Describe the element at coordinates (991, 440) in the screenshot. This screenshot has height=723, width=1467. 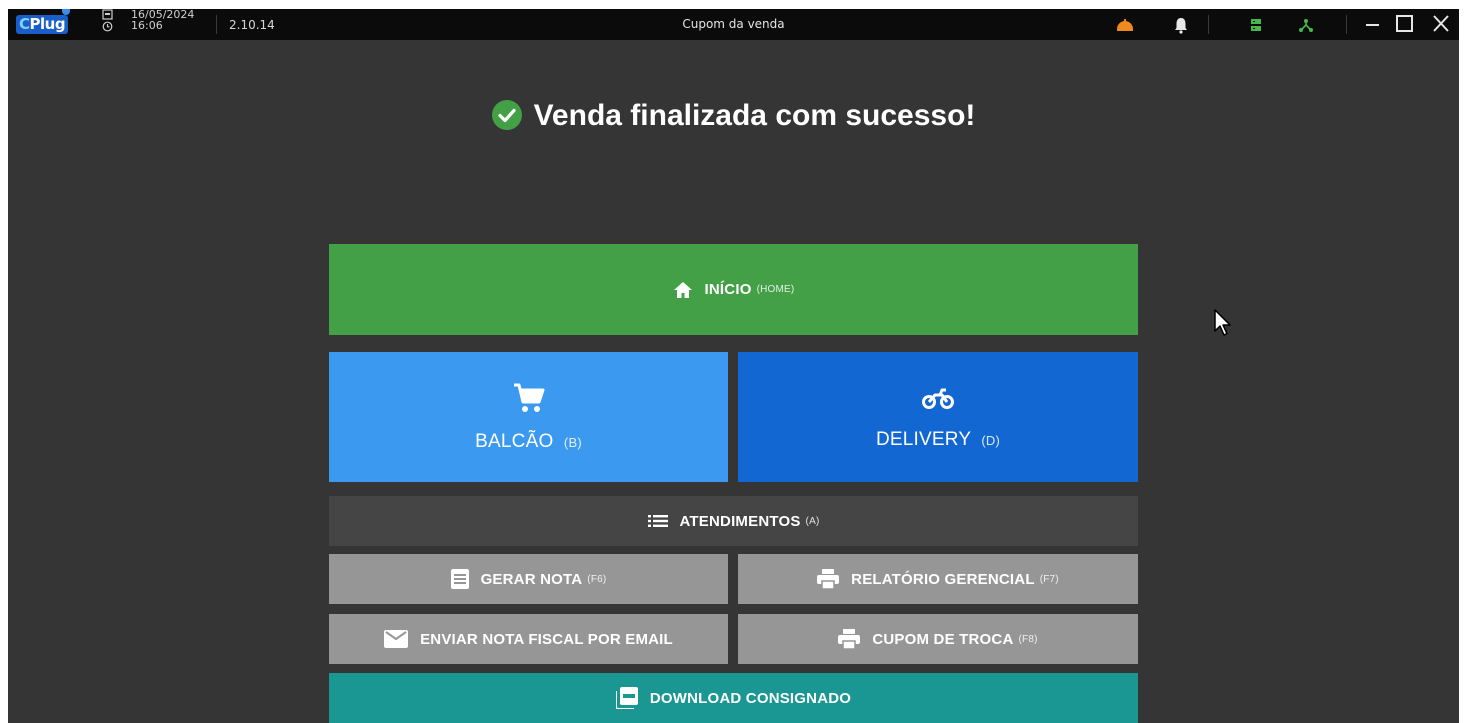
I see `delivery-shortcut: (D)` at that location.